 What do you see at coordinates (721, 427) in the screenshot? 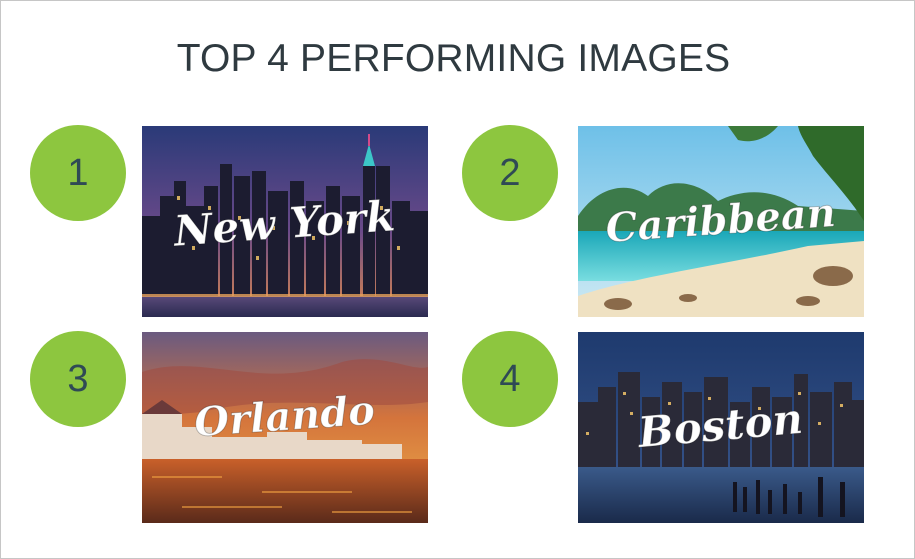
I see `boston-image: Boston` at bounding box center [721, 427].